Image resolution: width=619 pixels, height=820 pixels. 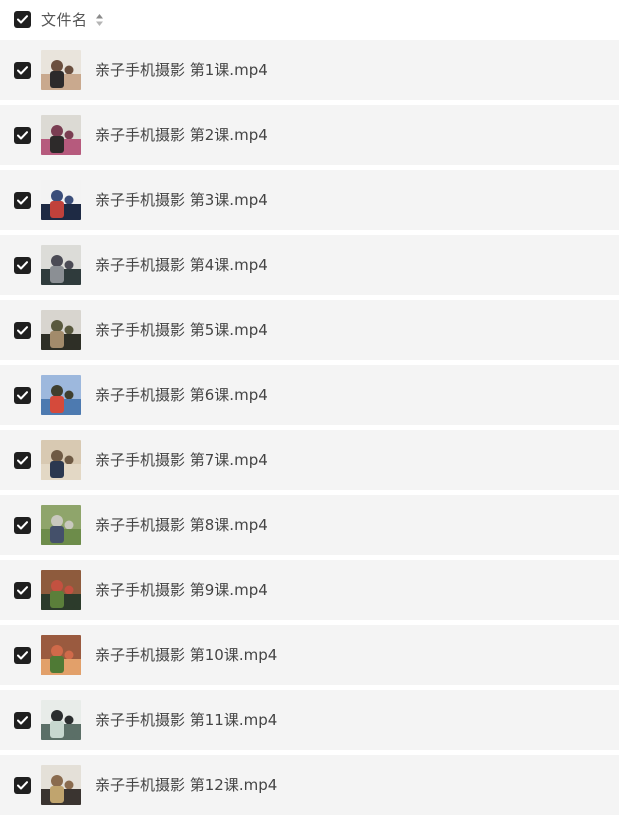 I want to click on file-name: 亲子手机摄影 第4课.mp4, so click(x=181, y=265).